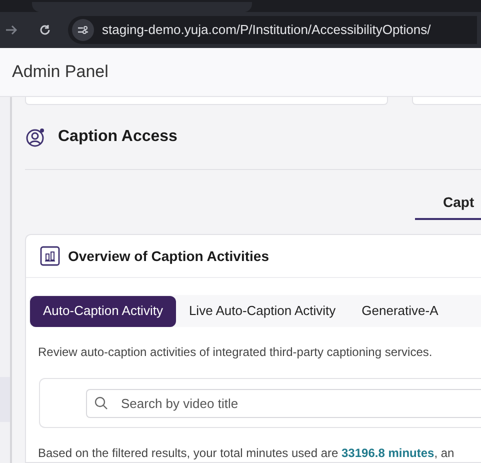 This screenshot has height=463, width=481. What do you see at coordinates (247, 453) in the screenshot?
I see `summary-text: Based on the filtered results, your total minutes used are 33196.8 minutes, an` at bounding box center [247, 453].